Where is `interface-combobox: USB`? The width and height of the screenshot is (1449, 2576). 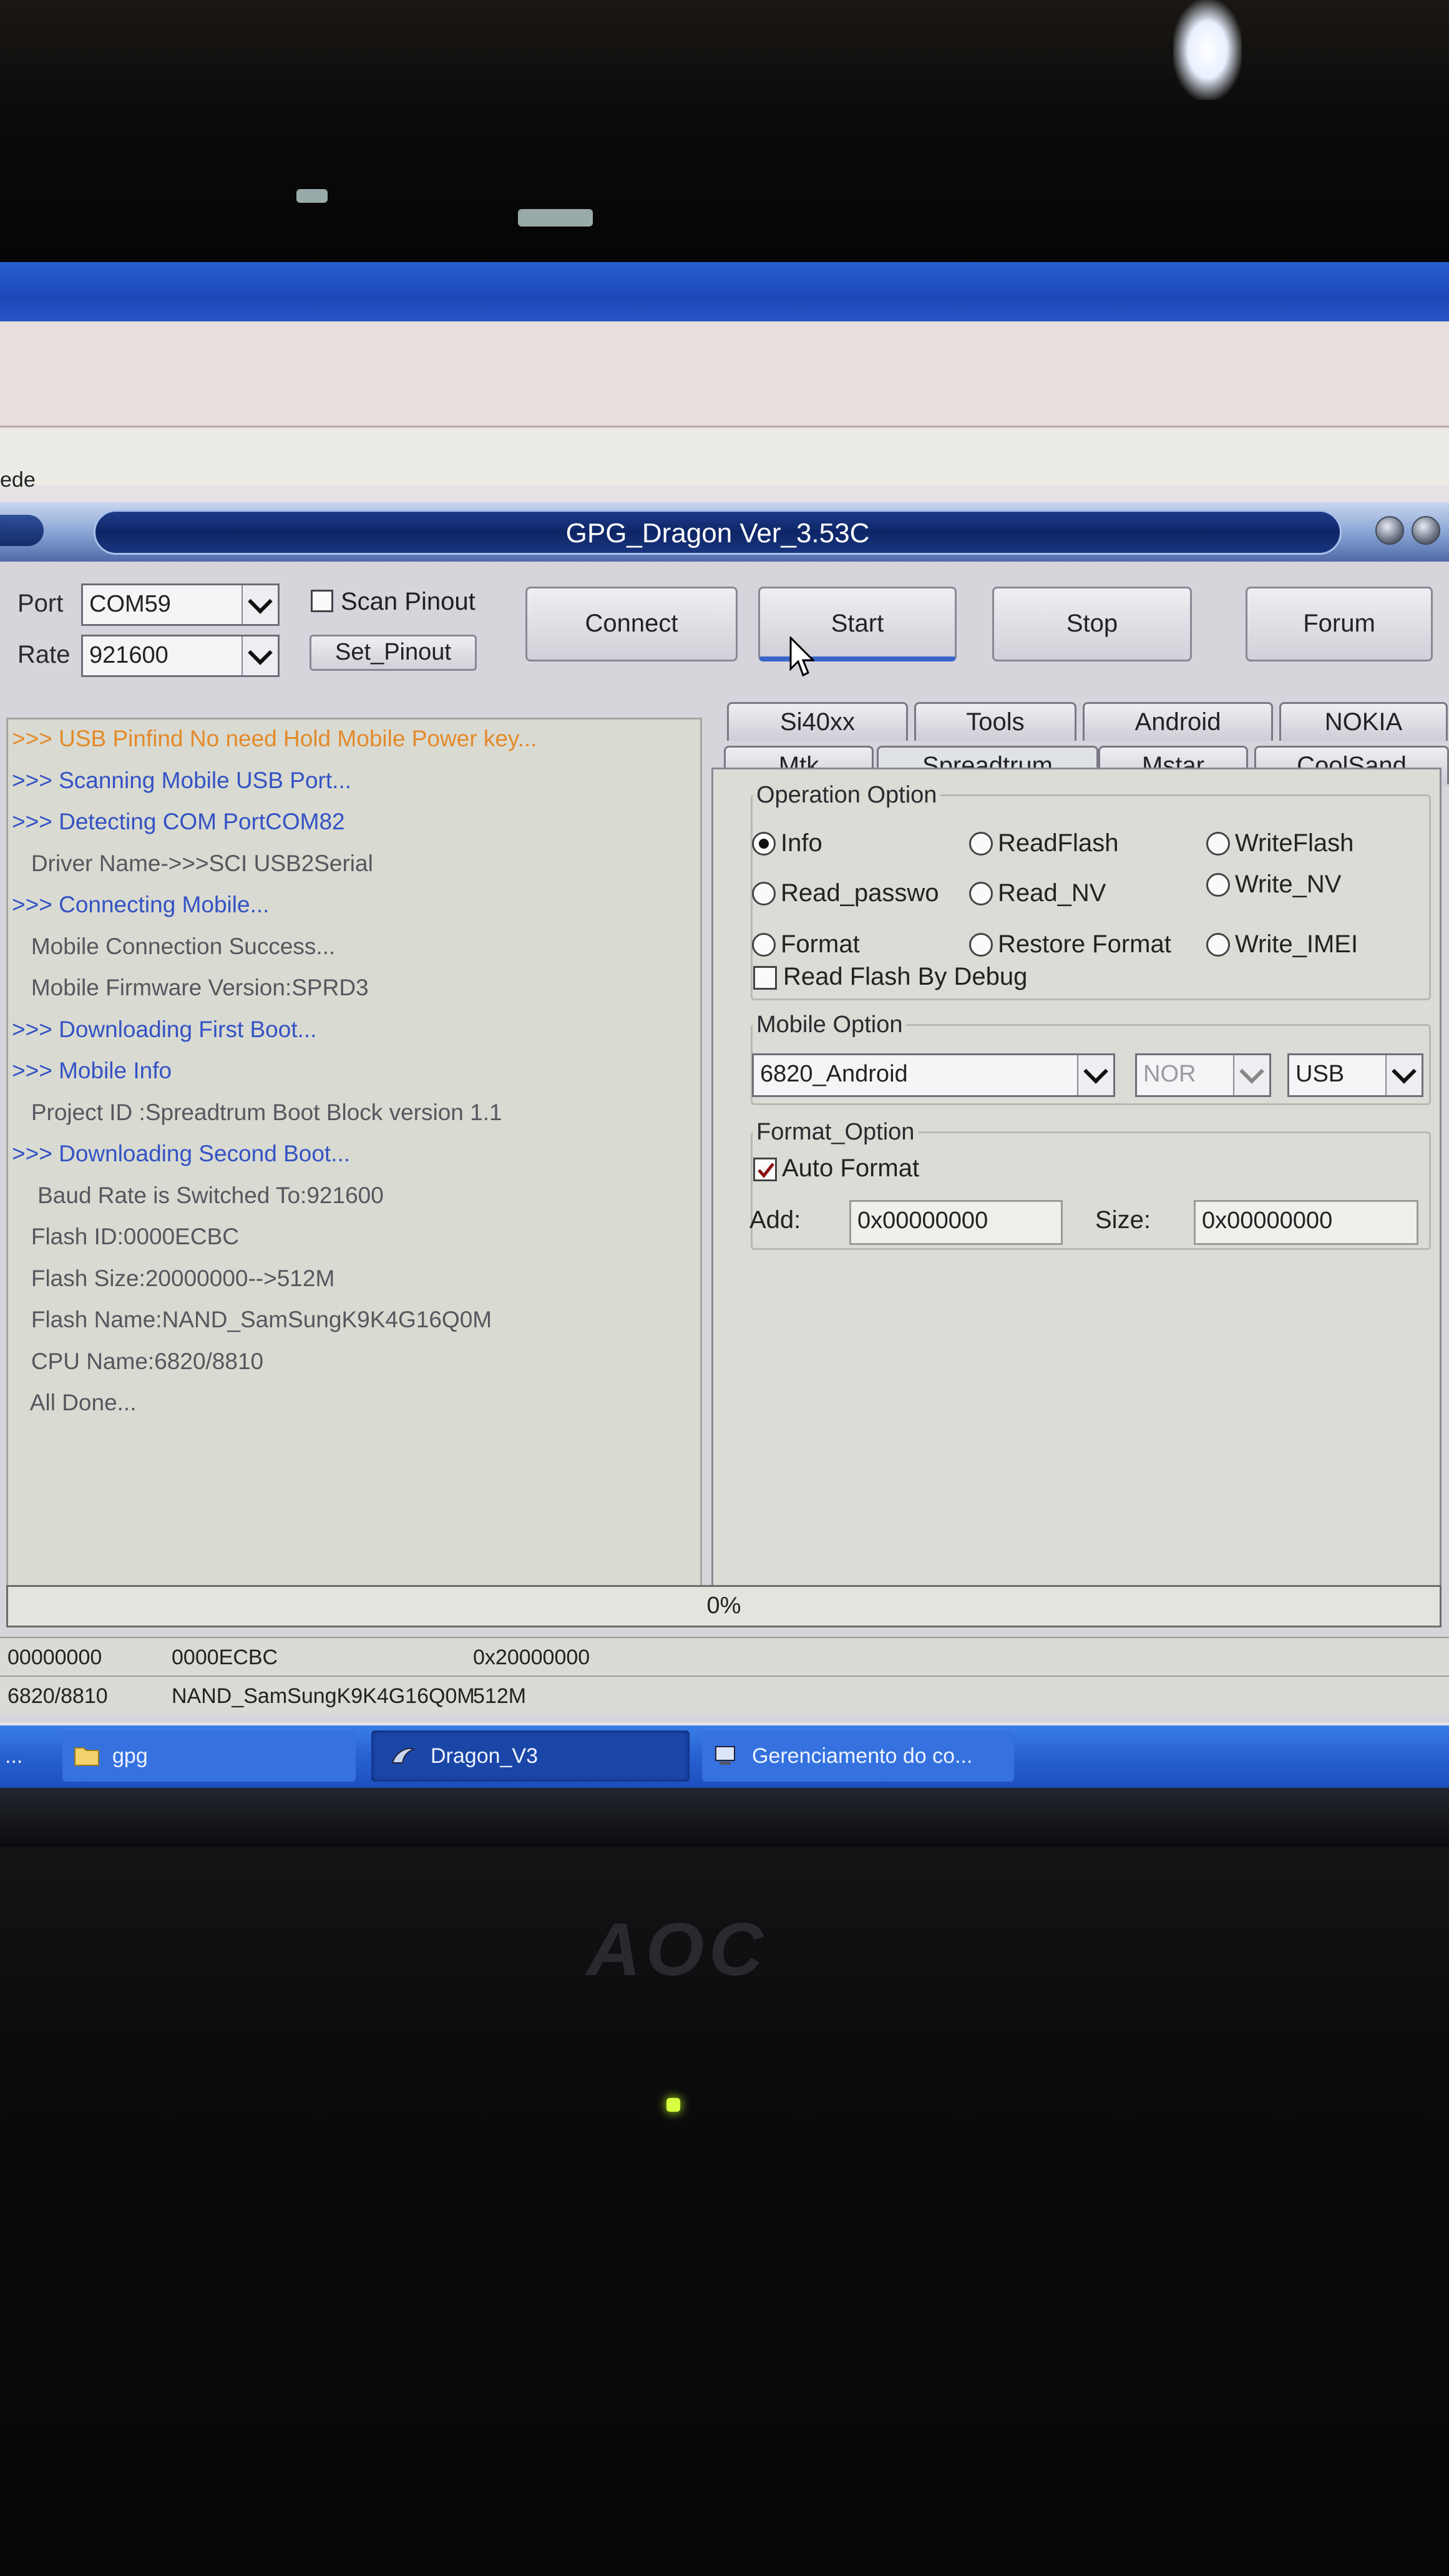 interface-combobox: USB is located at coordinates (1355, 1075).